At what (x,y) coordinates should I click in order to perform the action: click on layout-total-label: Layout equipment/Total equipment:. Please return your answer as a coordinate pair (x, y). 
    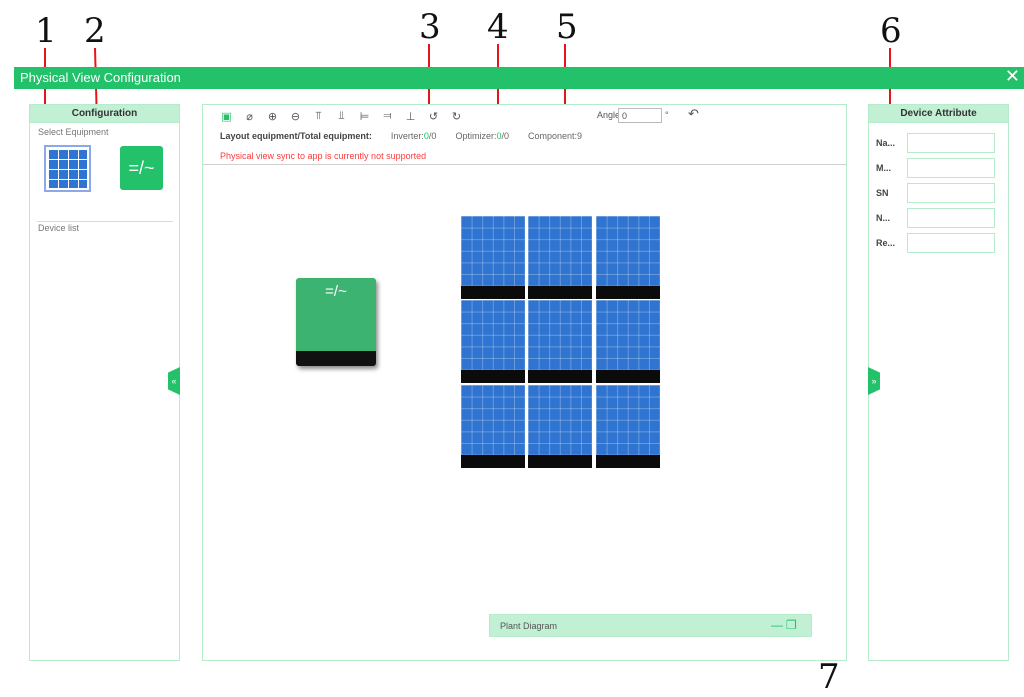
    Looking at the image, I should click on (296, 136).